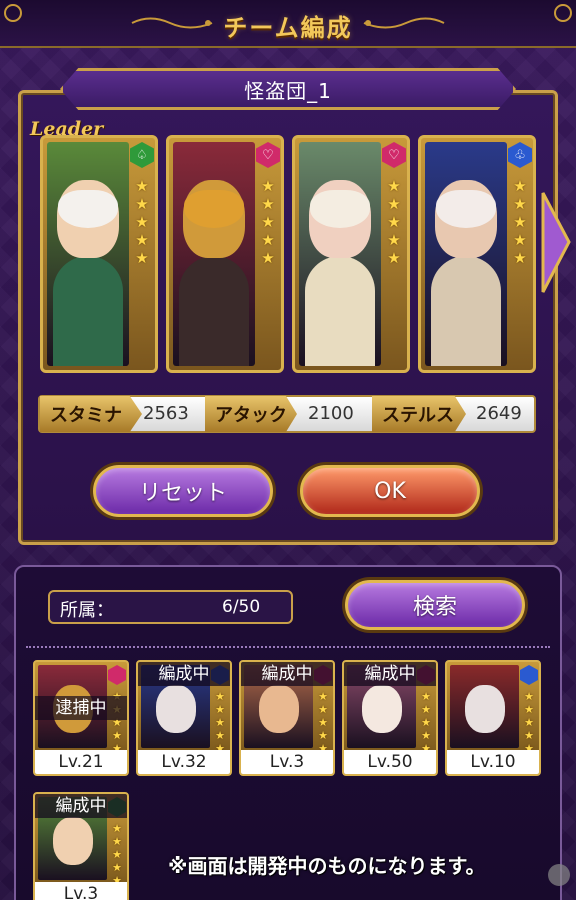 The height and width of the screenshot is (900, 576). I want to click on status-badge: 逮捕中, so click(81, 708).